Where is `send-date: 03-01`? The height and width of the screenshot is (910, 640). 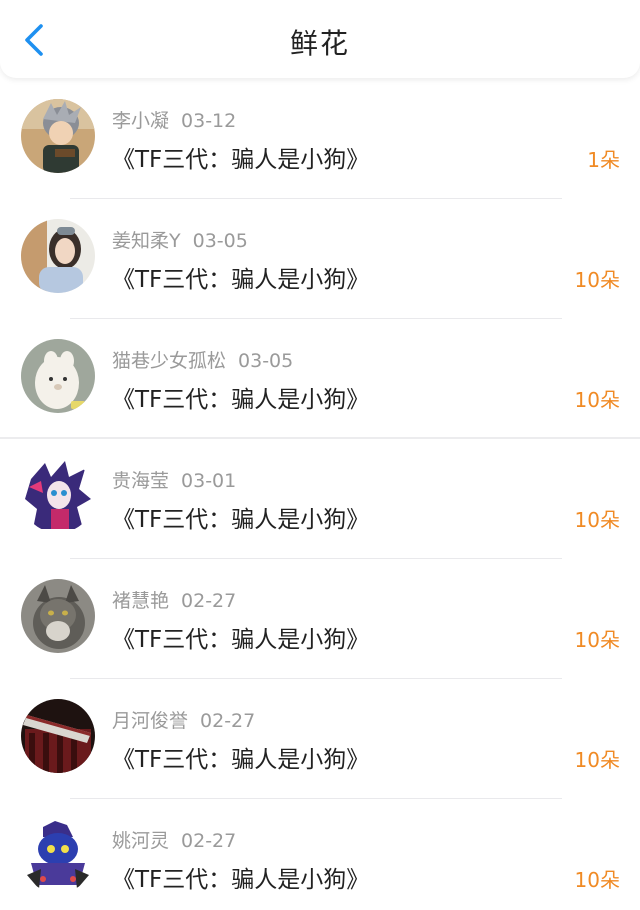 send-date: 03-01 is located at coordinates (209, 481).